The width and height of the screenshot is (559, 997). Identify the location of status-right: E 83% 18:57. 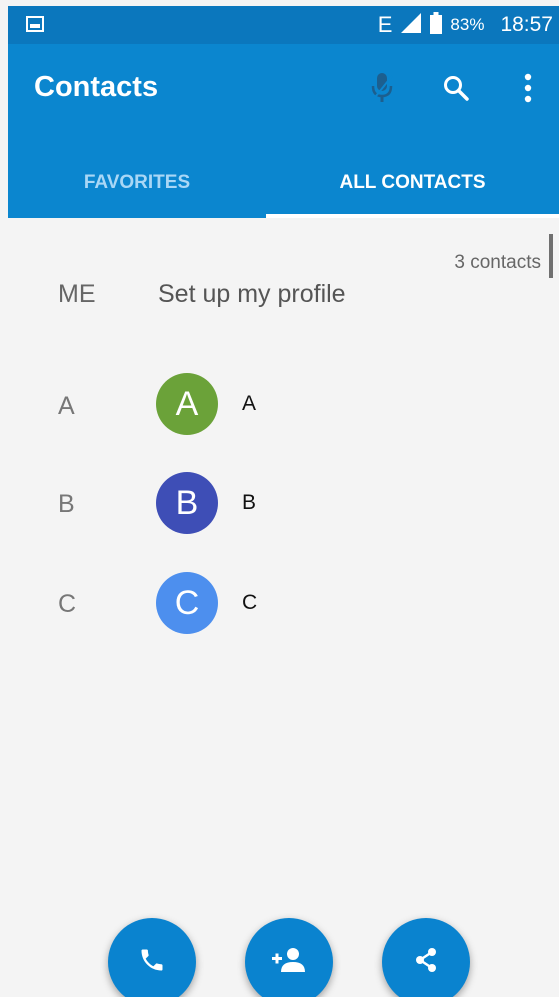
(465, 25).